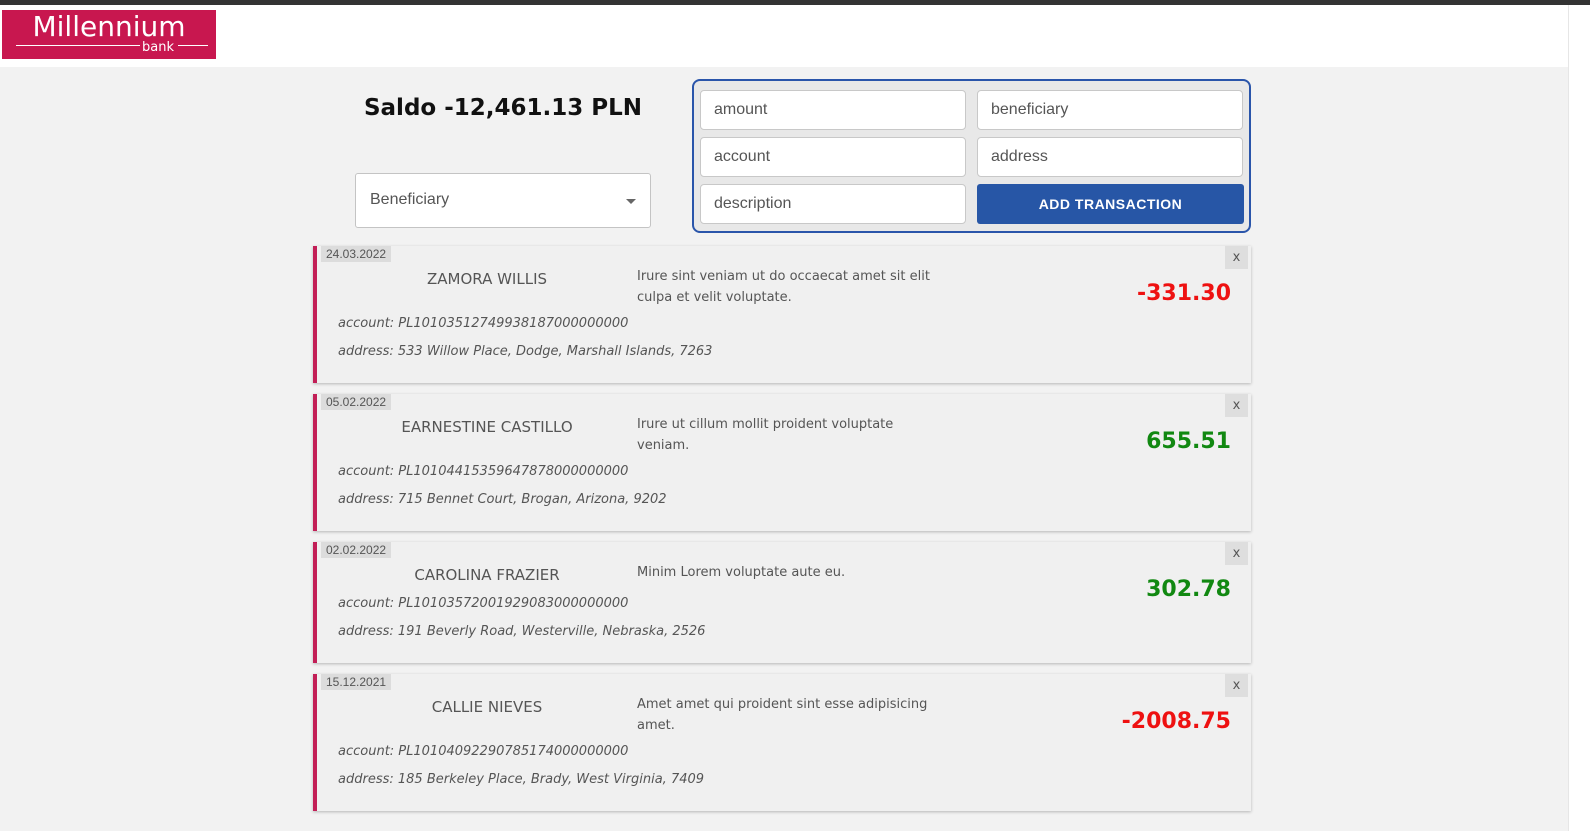 The width and height of the screenshot is (1590, 831). I want to click on header: Millennium bank, so click(784, 36).